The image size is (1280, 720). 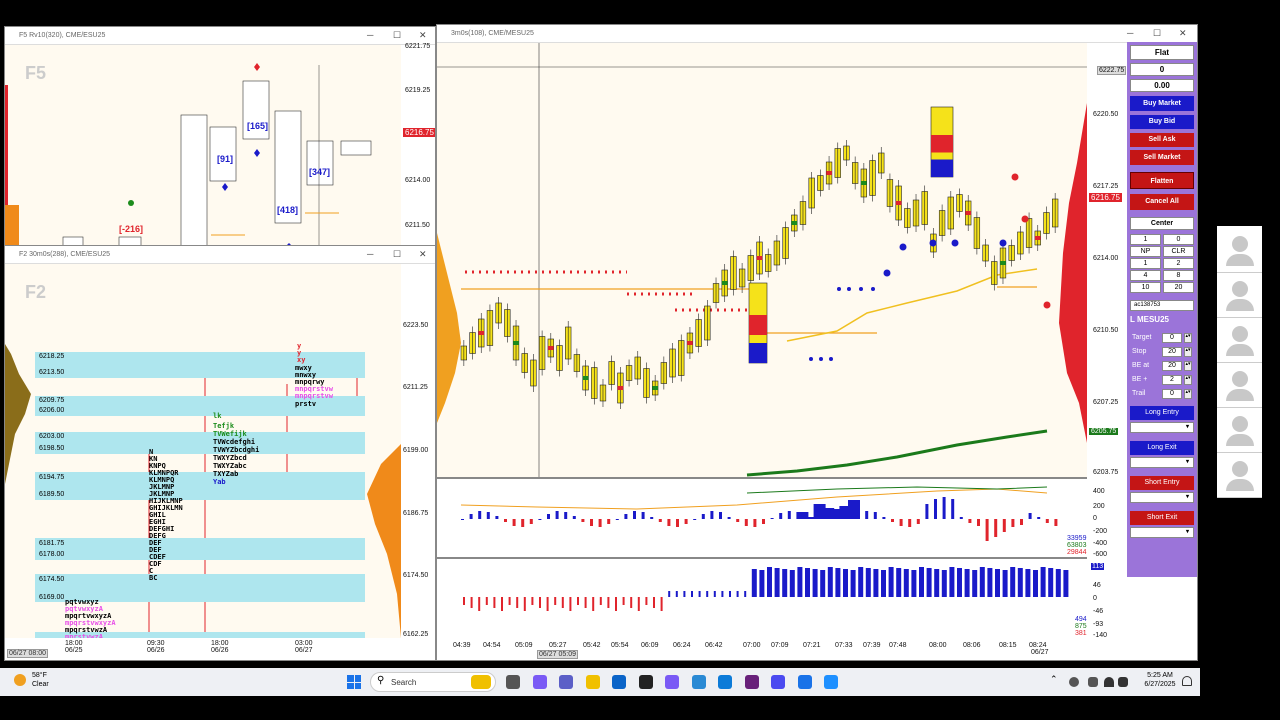 What do you see at coordinates (1162, 427) in the screenshot?
I see `long-entry-select: ▾` at bounding box center [1162, 427].